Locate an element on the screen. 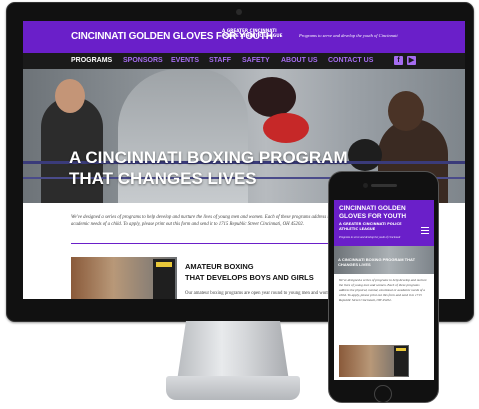 The width and height of the screenshot is (479, 409). monitor-stand-base is located at coordinates (233, 388).